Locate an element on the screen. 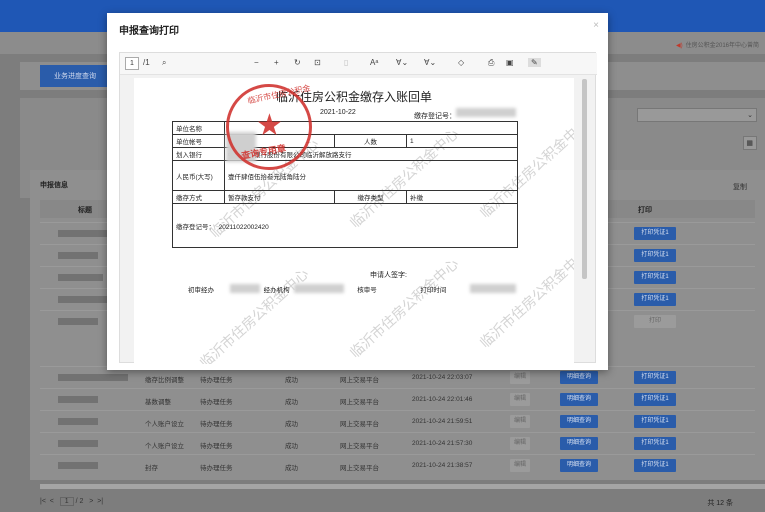  row-time: 2021-10-24 21:57:30 is located at coordinates (442, 443).